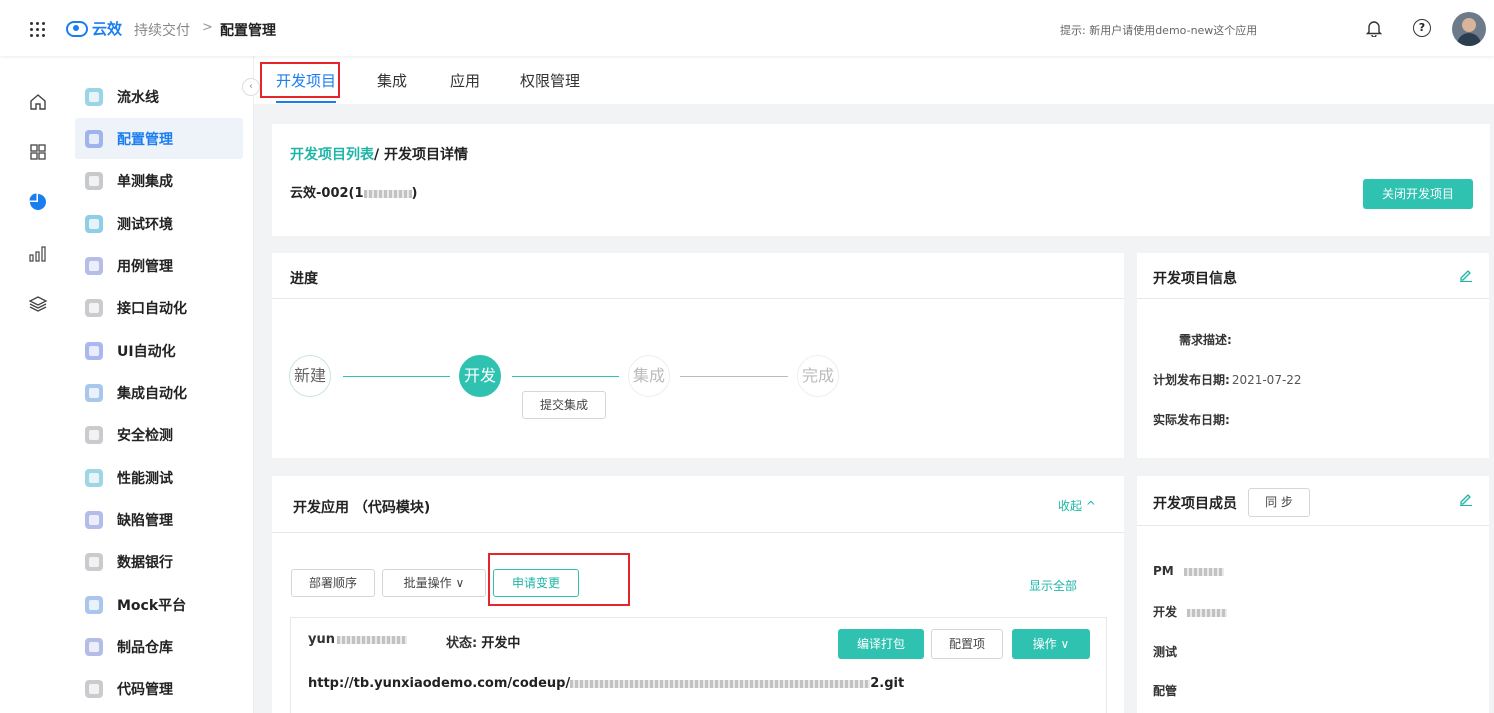 The height and width of the screenshot is (713, 1494). I want to click on close-project-button: 关闭开发项目, so click(1418, 194).